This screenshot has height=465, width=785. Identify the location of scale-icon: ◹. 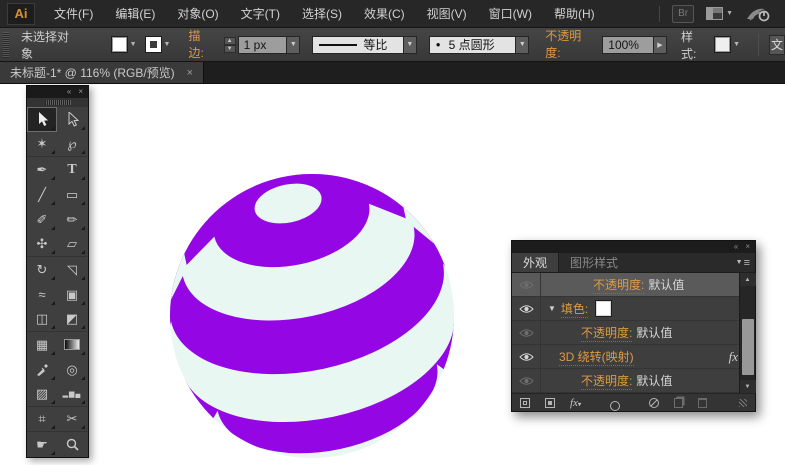
(72, 269).